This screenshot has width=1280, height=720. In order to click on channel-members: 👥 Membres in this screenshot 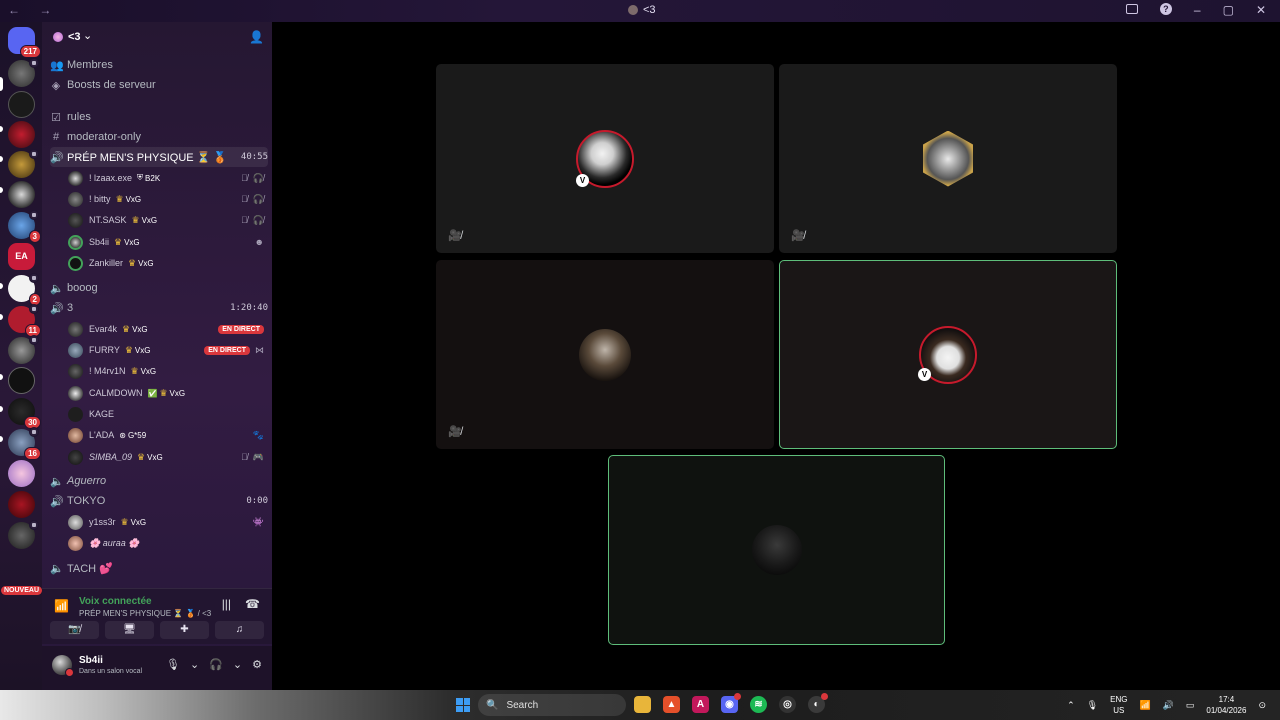, I will do `click(159, 65)`.